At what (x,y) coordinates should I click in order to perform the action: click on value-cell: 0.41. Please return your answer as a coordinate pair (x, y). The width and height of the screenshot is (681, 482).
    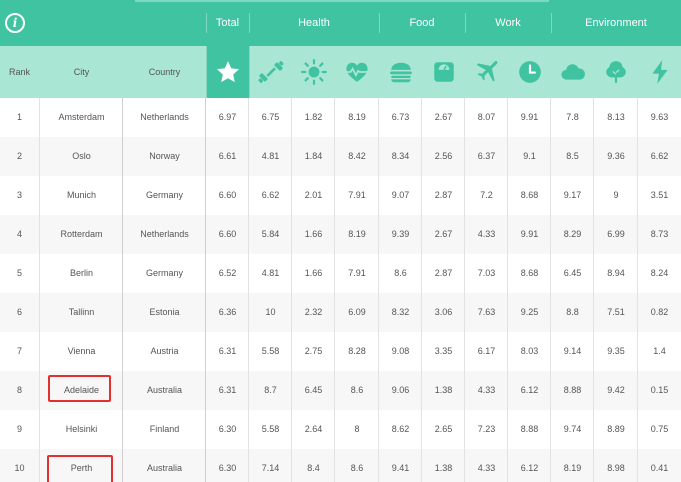
    Looking at the image, I should click on (659, 468).